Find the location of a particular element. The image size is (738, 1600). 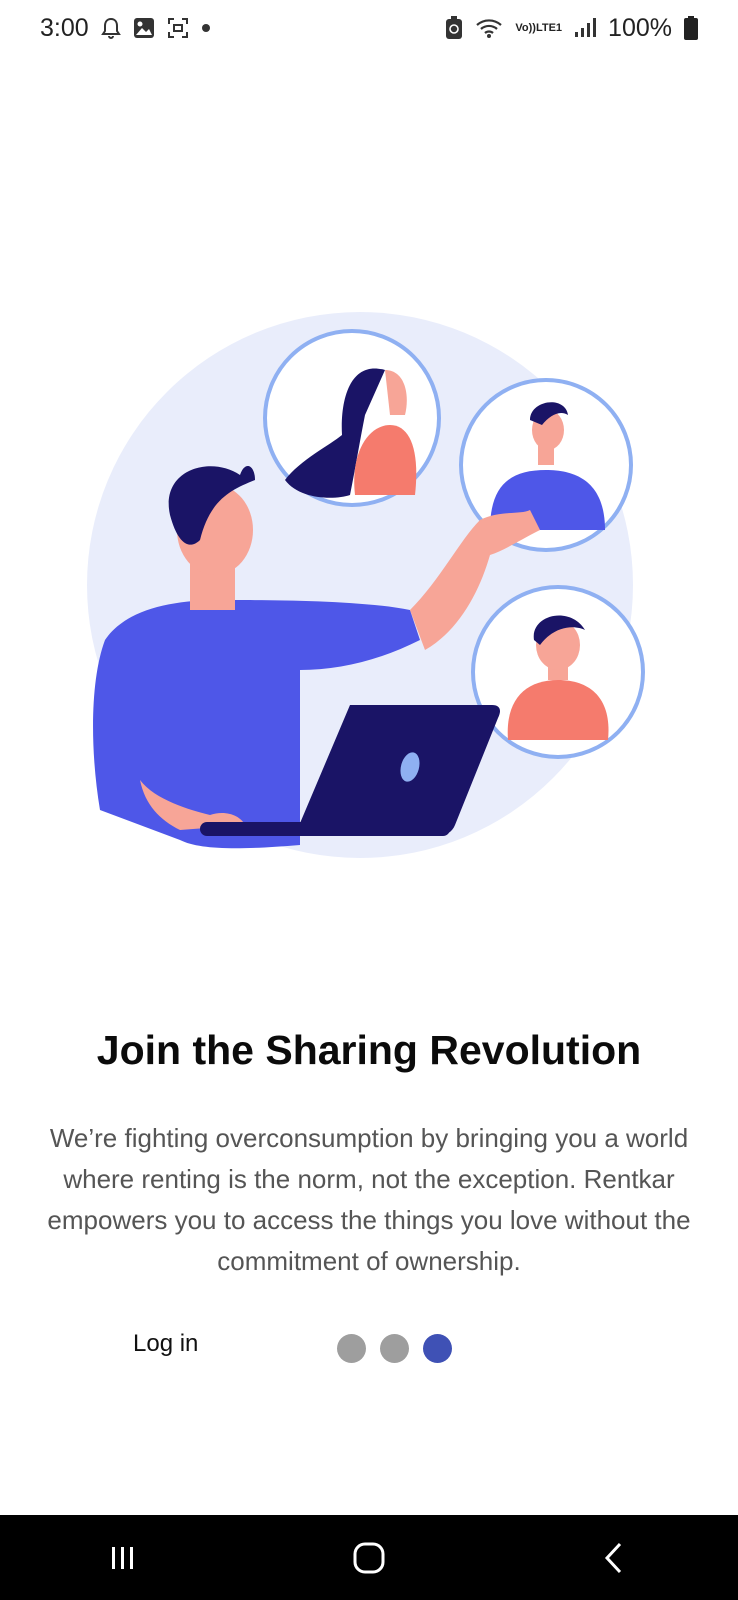

page-dot-active is located at coordinates (437, 1348).